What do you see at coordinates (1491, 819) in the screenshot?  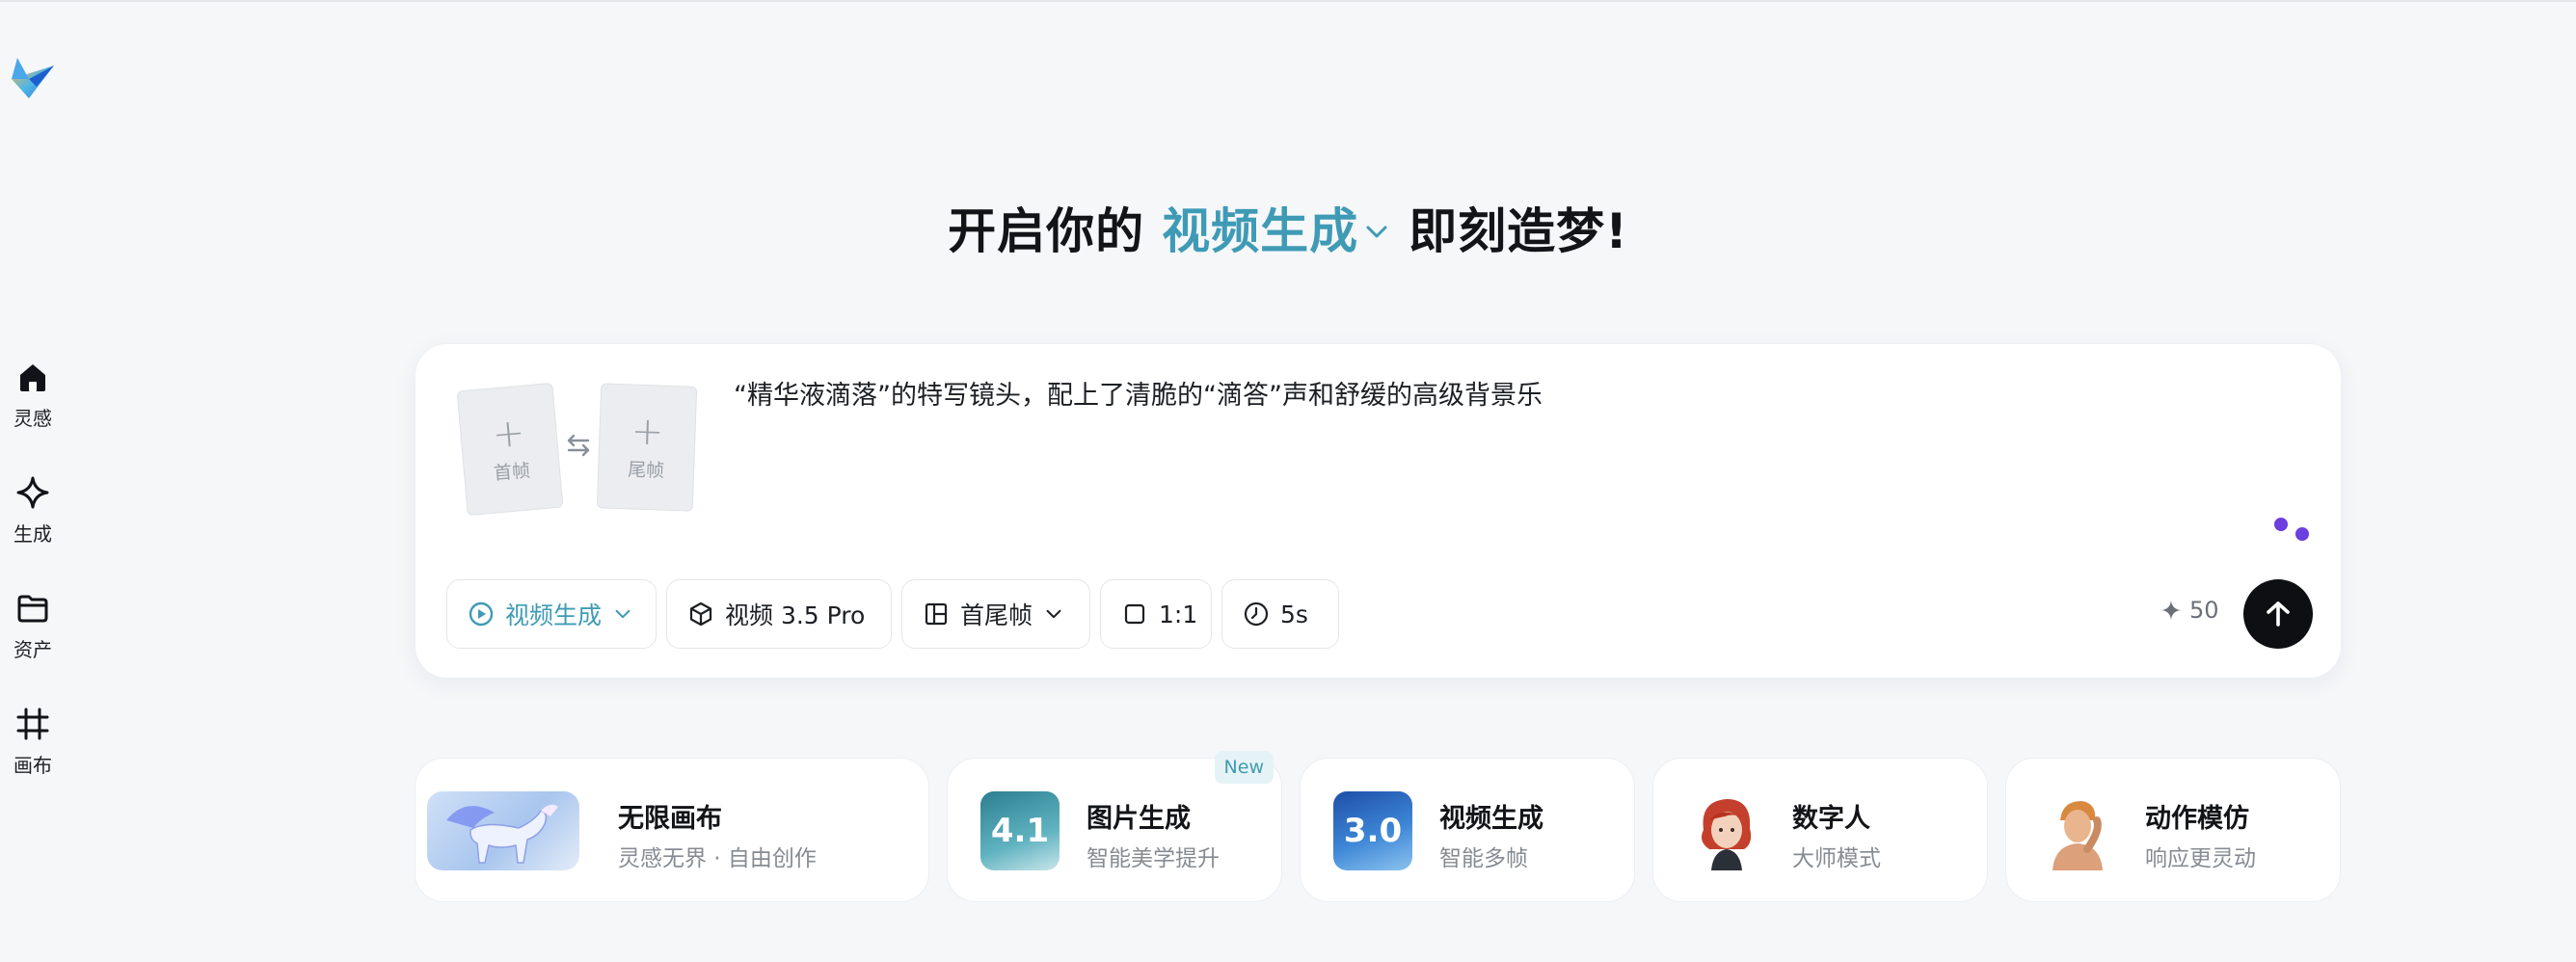 I see `feature-title: 视频生成` at bounding box center [1491, 819].